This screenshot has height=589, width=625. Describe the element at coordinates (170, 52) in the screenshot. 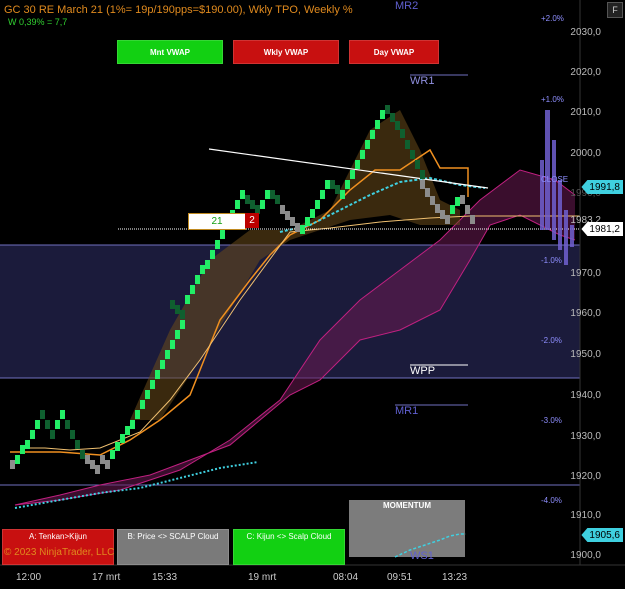

I see `mnt-vwap-button: Mnt VWAP` at that location.